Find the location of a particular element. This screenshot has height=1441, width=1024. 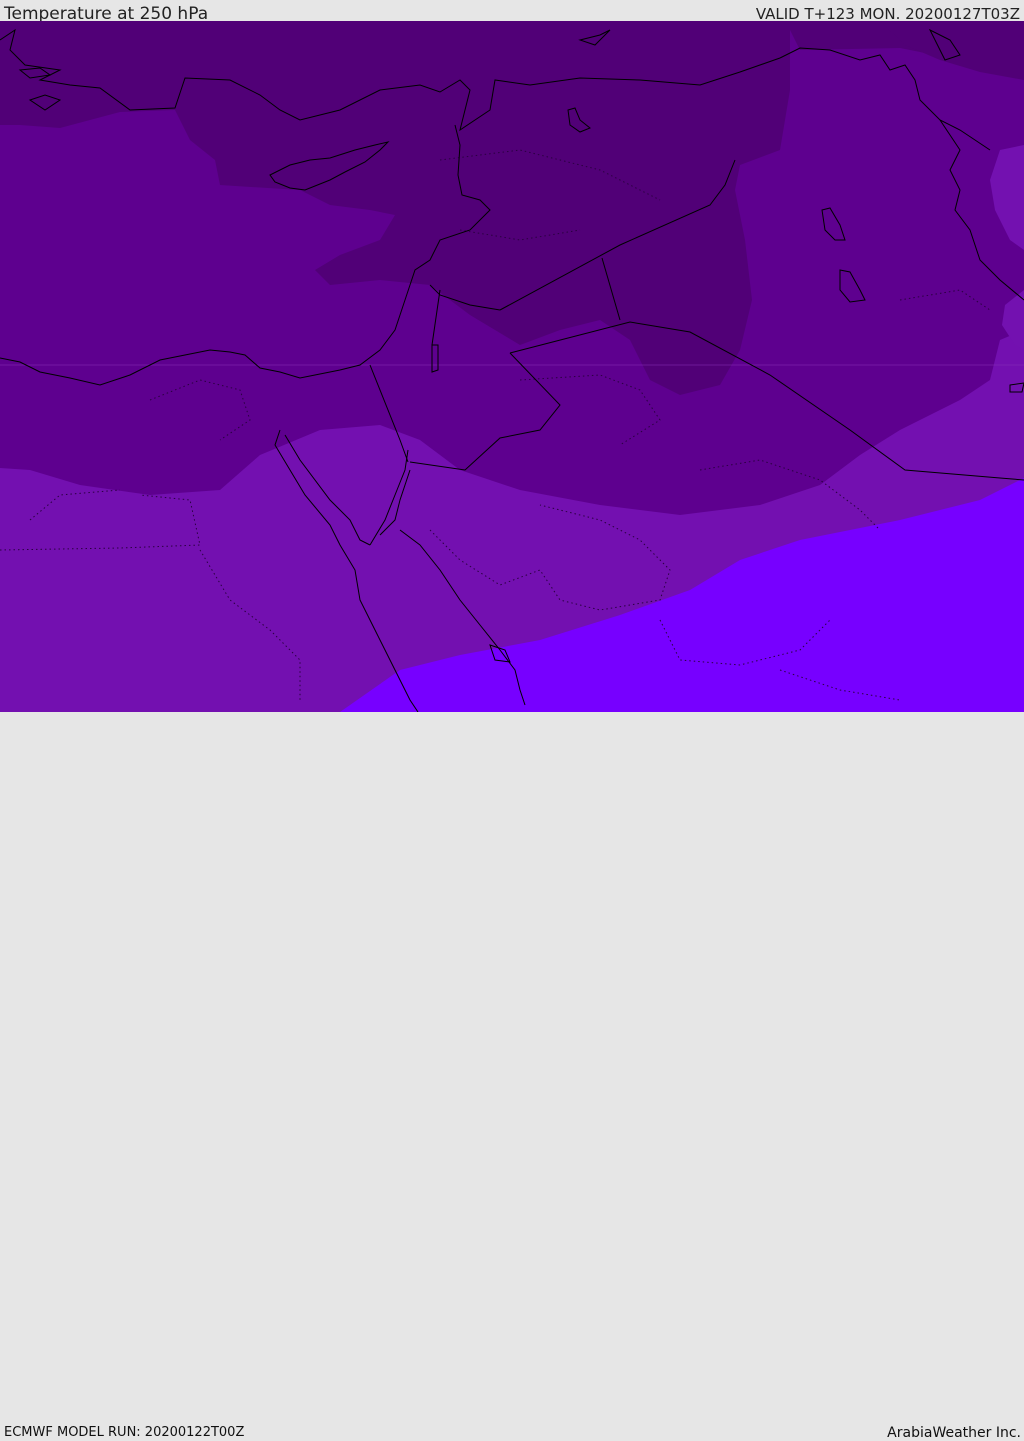

brand-label: ArabiaWeather Inc. is located at coordinates (954, 1433).